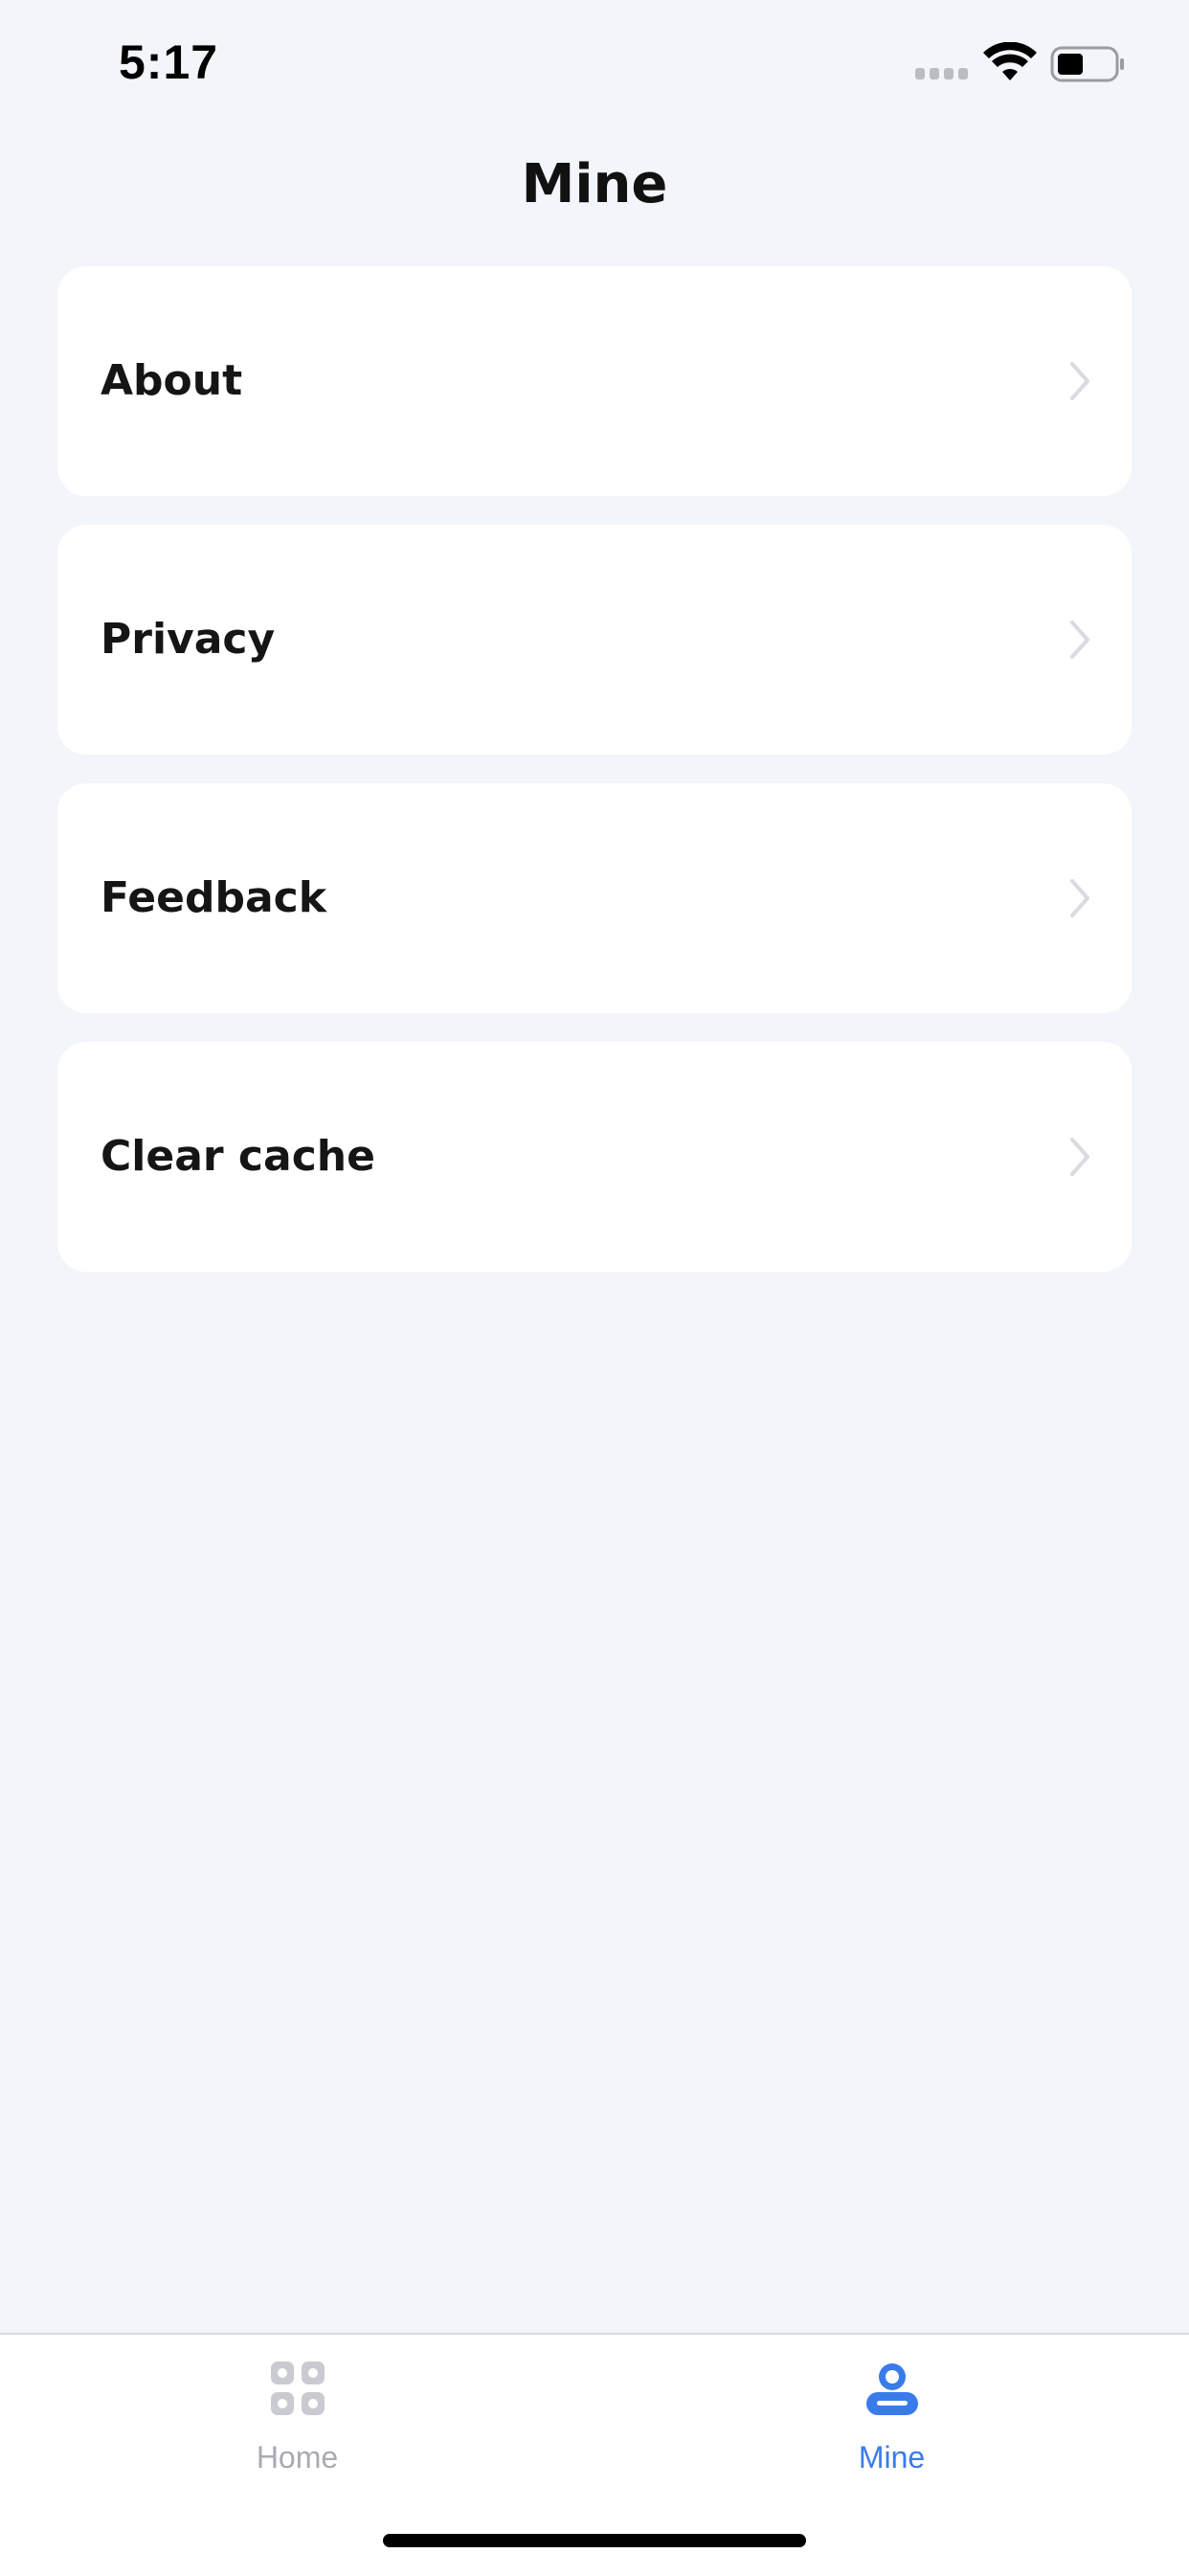  What do you see at coordinates (594, 381) in the screenshot?
I see `menu-item-about: About` at bounding box center [594, 381].